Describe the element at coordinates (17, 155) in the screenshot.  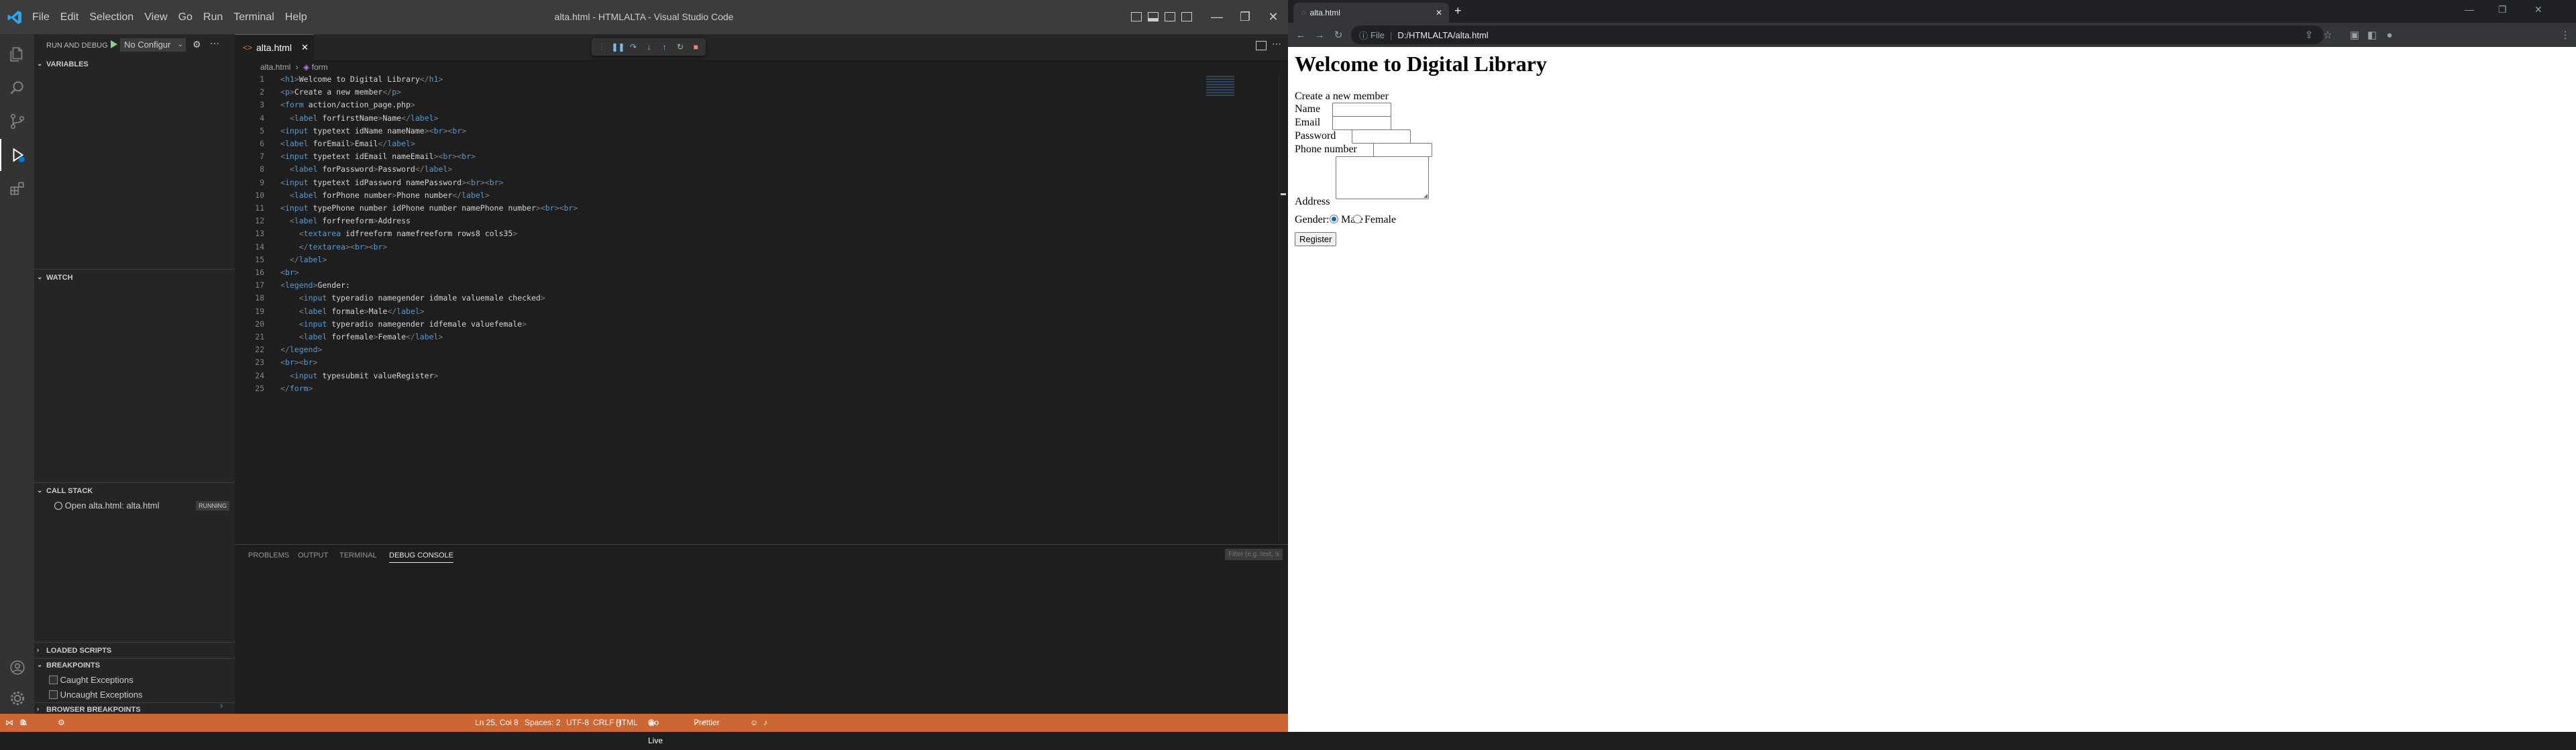
I see `run-and-debug-icon` at that location.